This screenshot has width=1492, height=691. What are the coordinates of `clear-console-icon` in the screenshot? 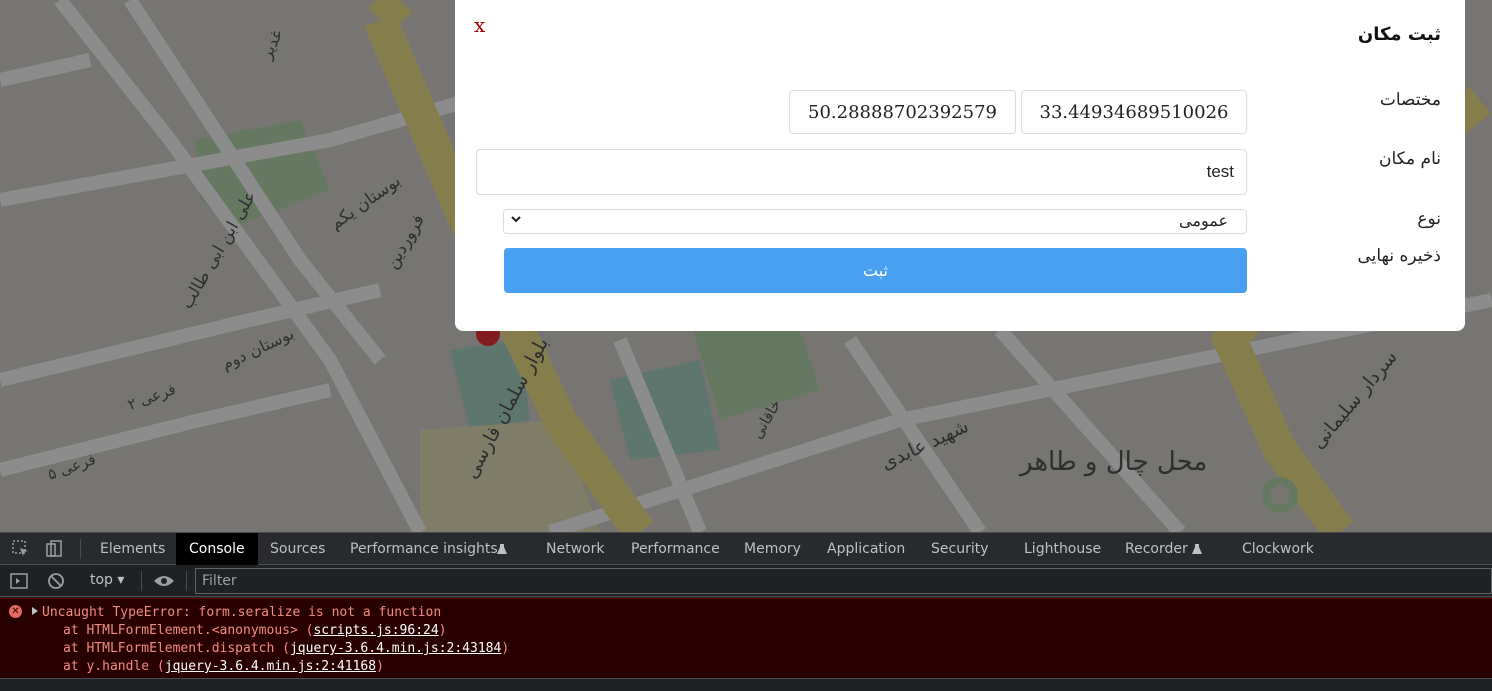 It's located at (56, 581).